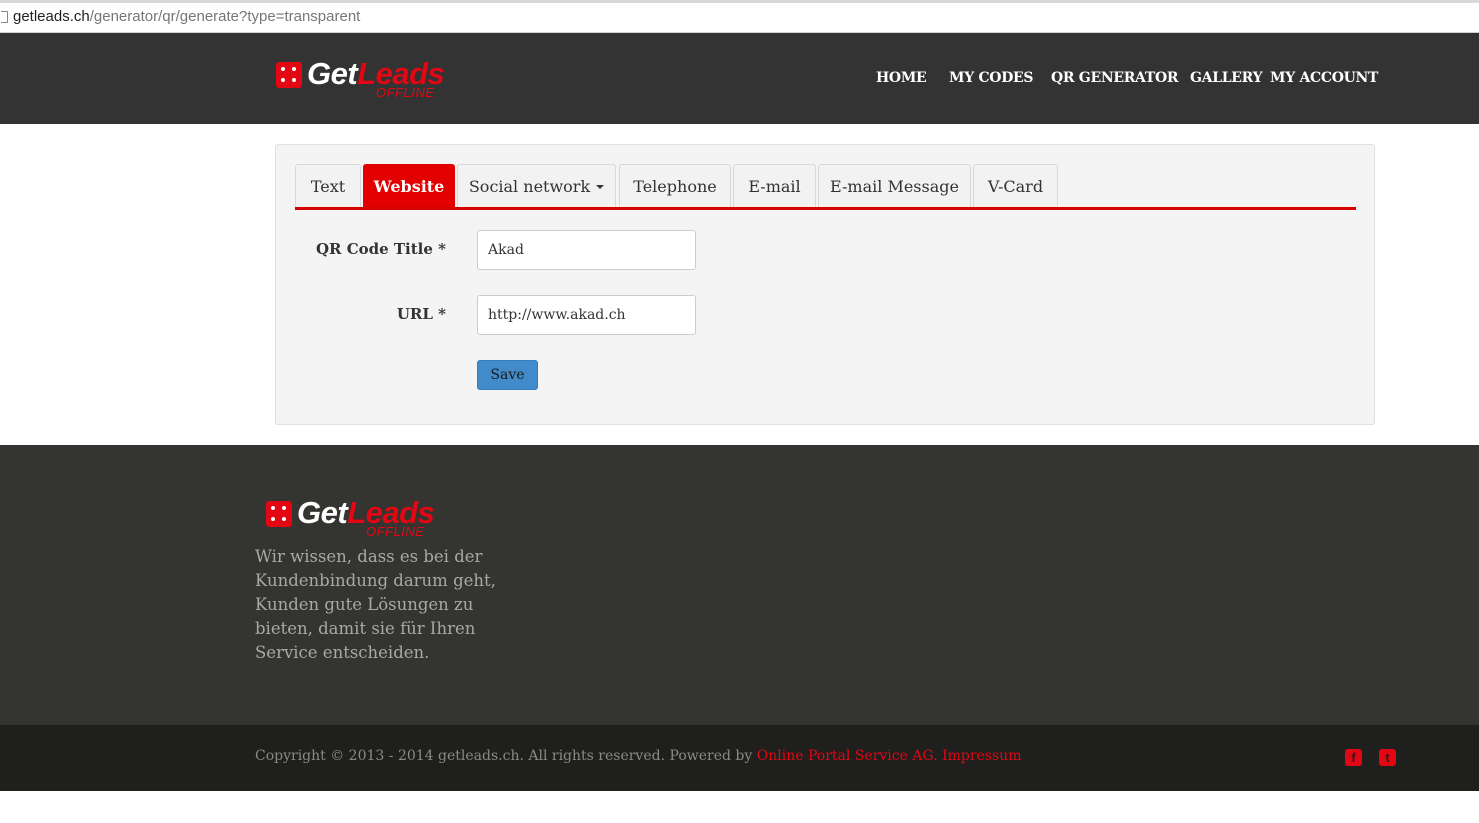 The width and height of the screenshot is (1479, 823). I want to click on nav-gallery: GALLERY, so click(1226, 78).